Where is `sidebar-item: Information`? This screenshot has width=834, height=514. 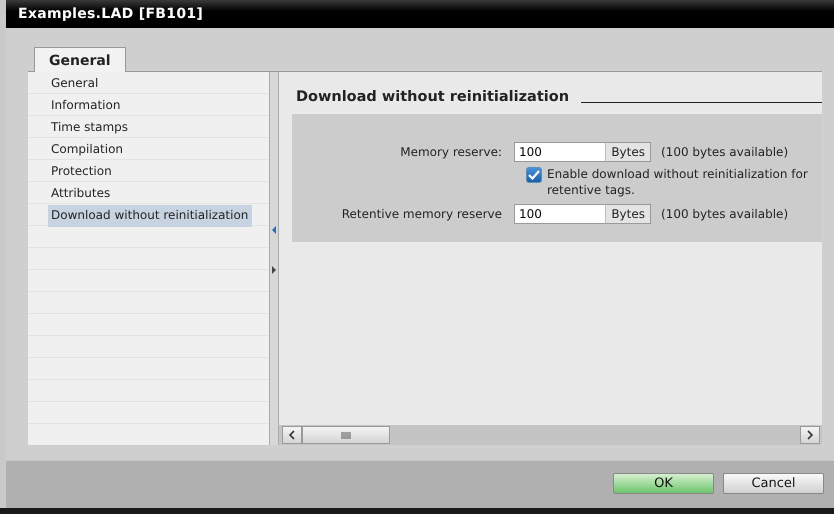 sidebar-item: Information is located at coordinates (86, 106).